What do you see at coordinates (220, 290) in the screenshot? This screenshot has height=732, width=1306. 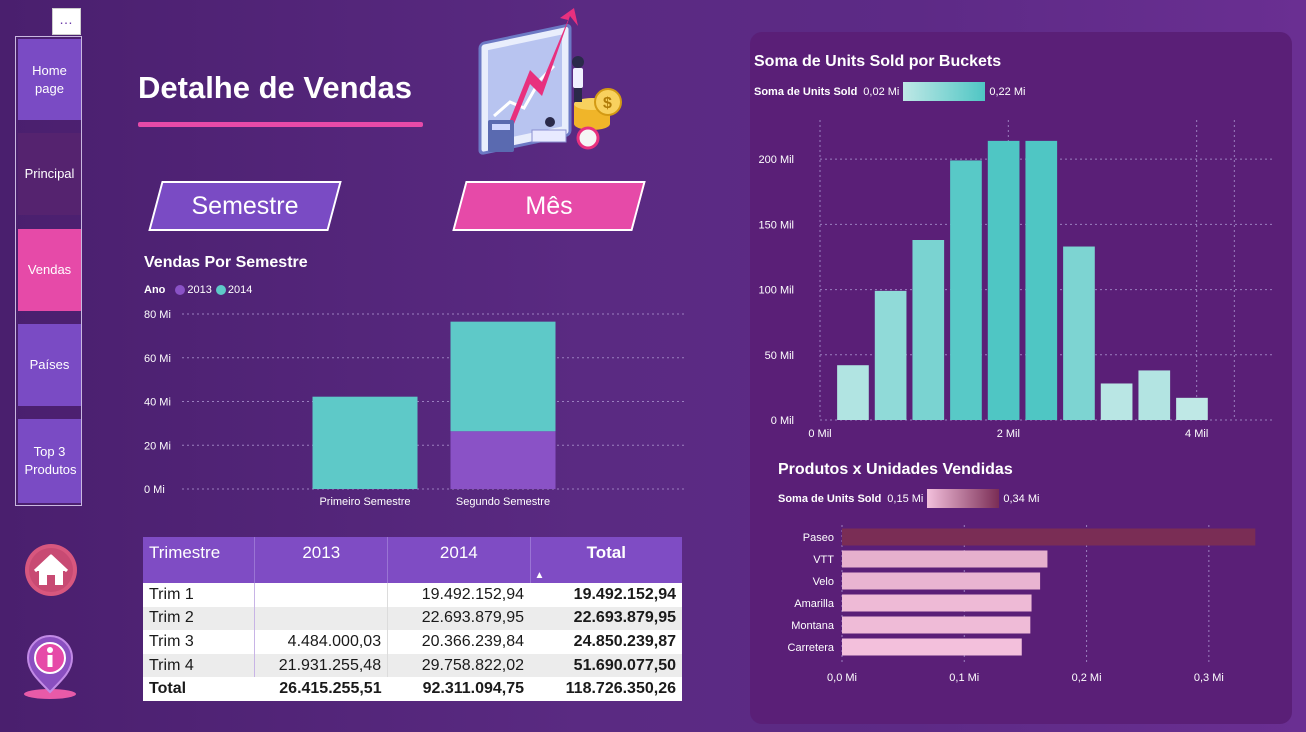 I see `legend-swatch-2014` at bounding box center [220, 290].